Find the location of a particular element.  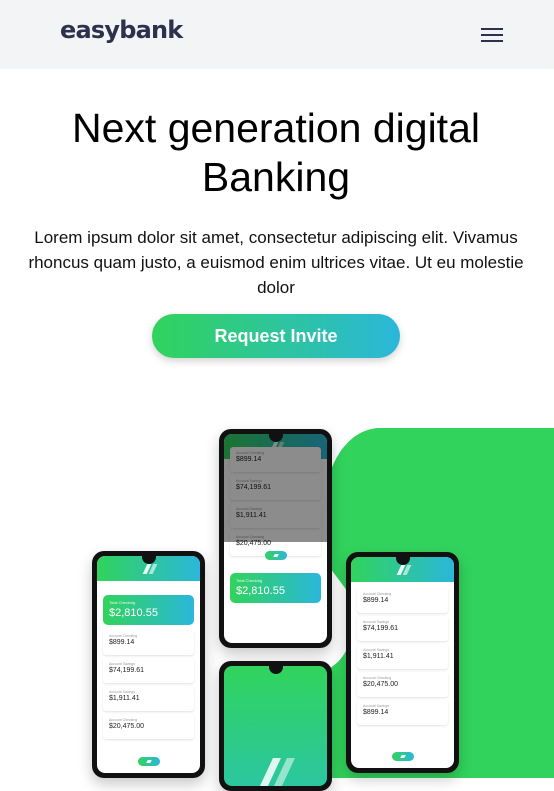

account-card: Account Savings $899.14 is located at coordinates (402, 712).